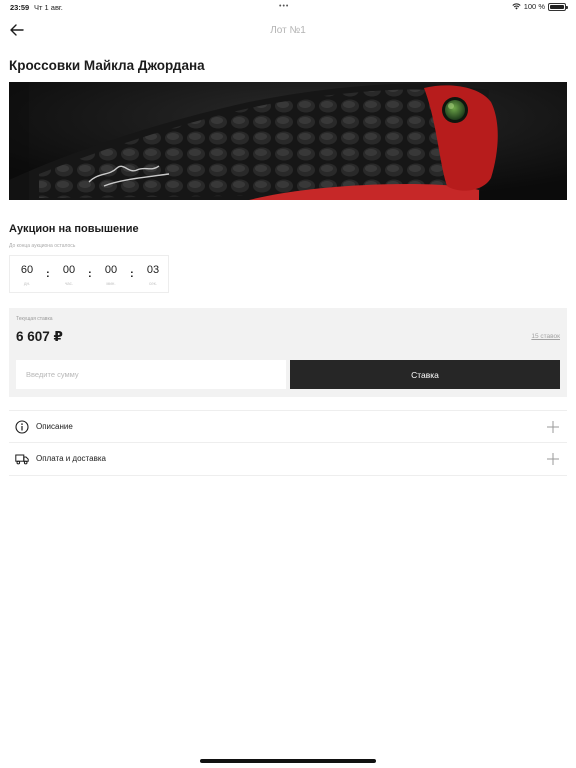 The height and width of the screenshot is (768, 576). Describe the element at coordinates (111, 270) in the screenshot. I see `countdown-minutes-value: 00` at that location.